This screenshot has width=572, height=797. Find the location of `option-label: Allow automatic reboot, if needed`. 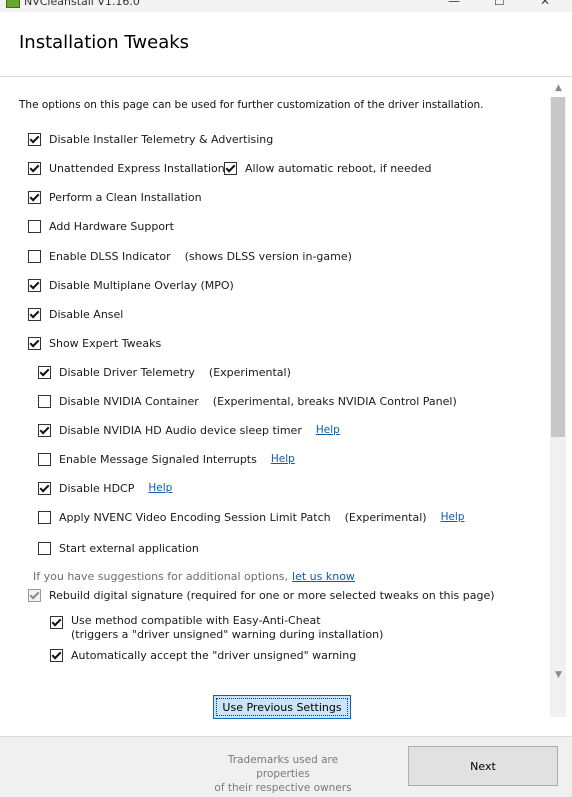

option-label: Allow automatic reboot, if needed is located at coordinates (338, 168).